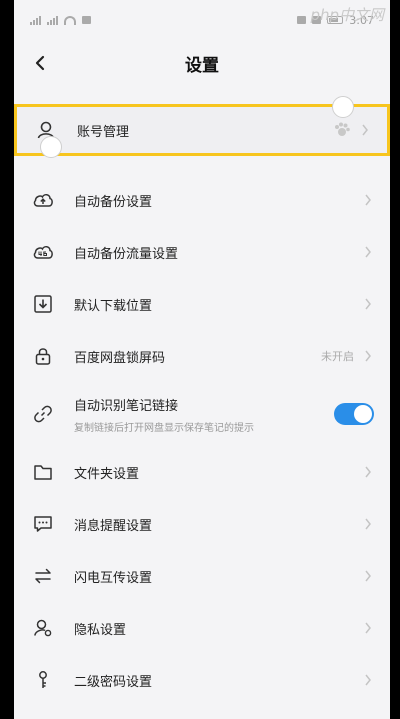 The width and height of the screenshot is (400, 719). Describe the element at coordinates (113, 578) in the screenshot. I see `settings-row-label: 闪电互传设置` at that location.